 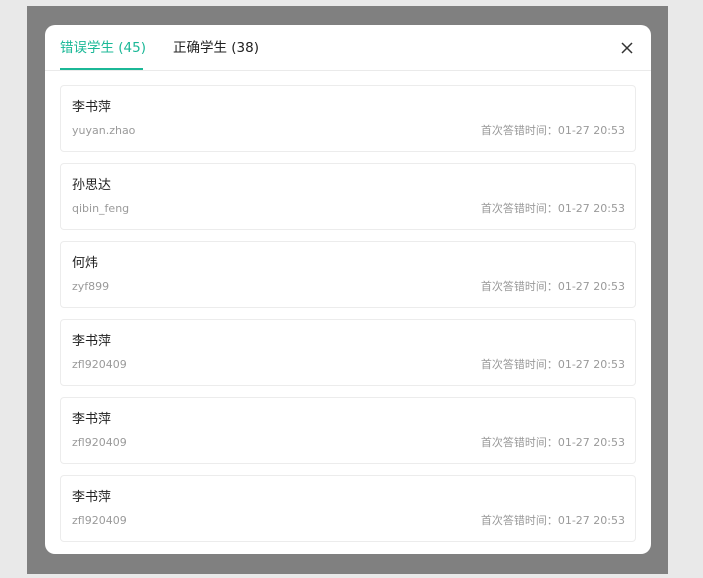 I want to click on tab-correct-students: 正确学生 (38), so click(x=216, y=48).